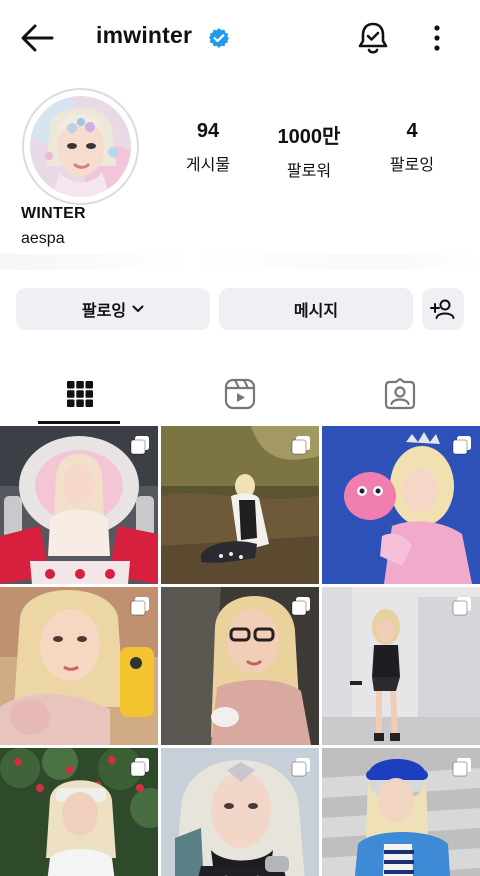  I want to click on suggest-people-button, so click(443, 309).